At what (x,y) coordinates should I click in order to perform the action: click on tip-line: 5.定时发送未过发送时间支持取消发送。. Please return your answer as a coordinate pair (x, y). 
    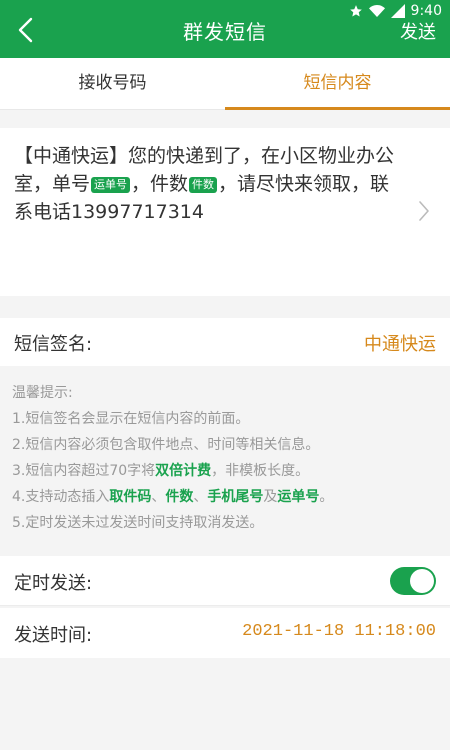
    Looking at the image, I should click on (138, 523).